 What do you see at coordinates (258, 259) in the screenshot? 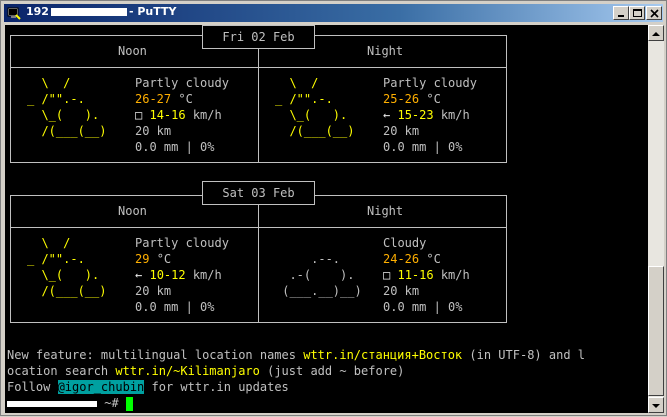
I see `day-2-period-divider` at bounding box center [258, 259].